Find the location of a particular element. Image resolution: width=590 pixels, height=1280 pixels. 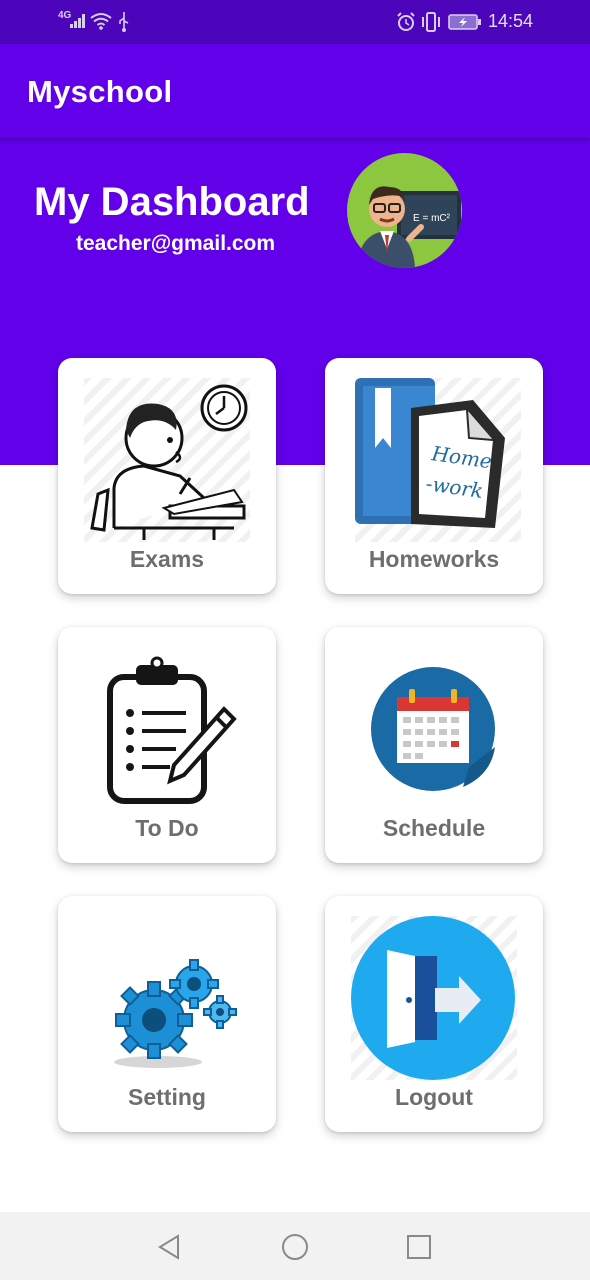

clipboard-icon is located at coordinates (167, 729).